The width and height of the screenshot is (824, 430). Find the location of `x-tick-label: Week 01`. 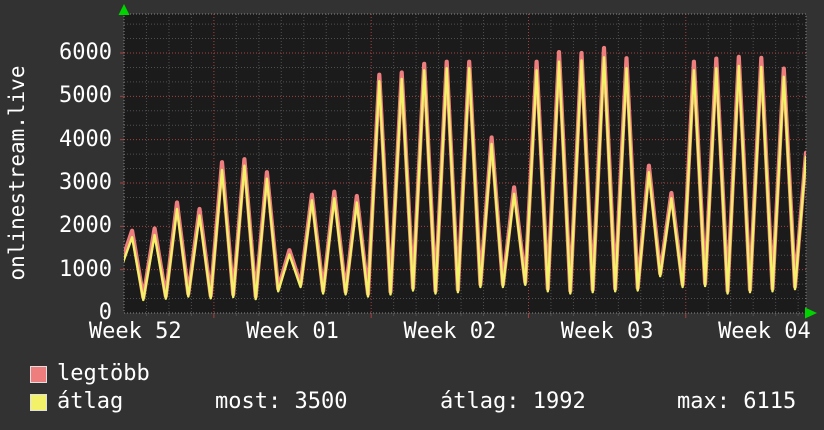

x-tick-label: Week 01 is located at coordinates (292, 331).